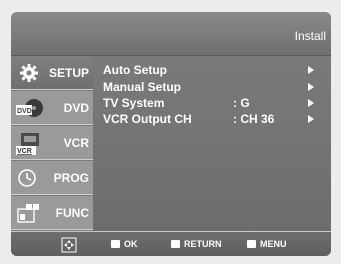  What do you see at coordinates (29, 73) in the screenshot?
I see `gear-icon` at bounding box center [29, 73].